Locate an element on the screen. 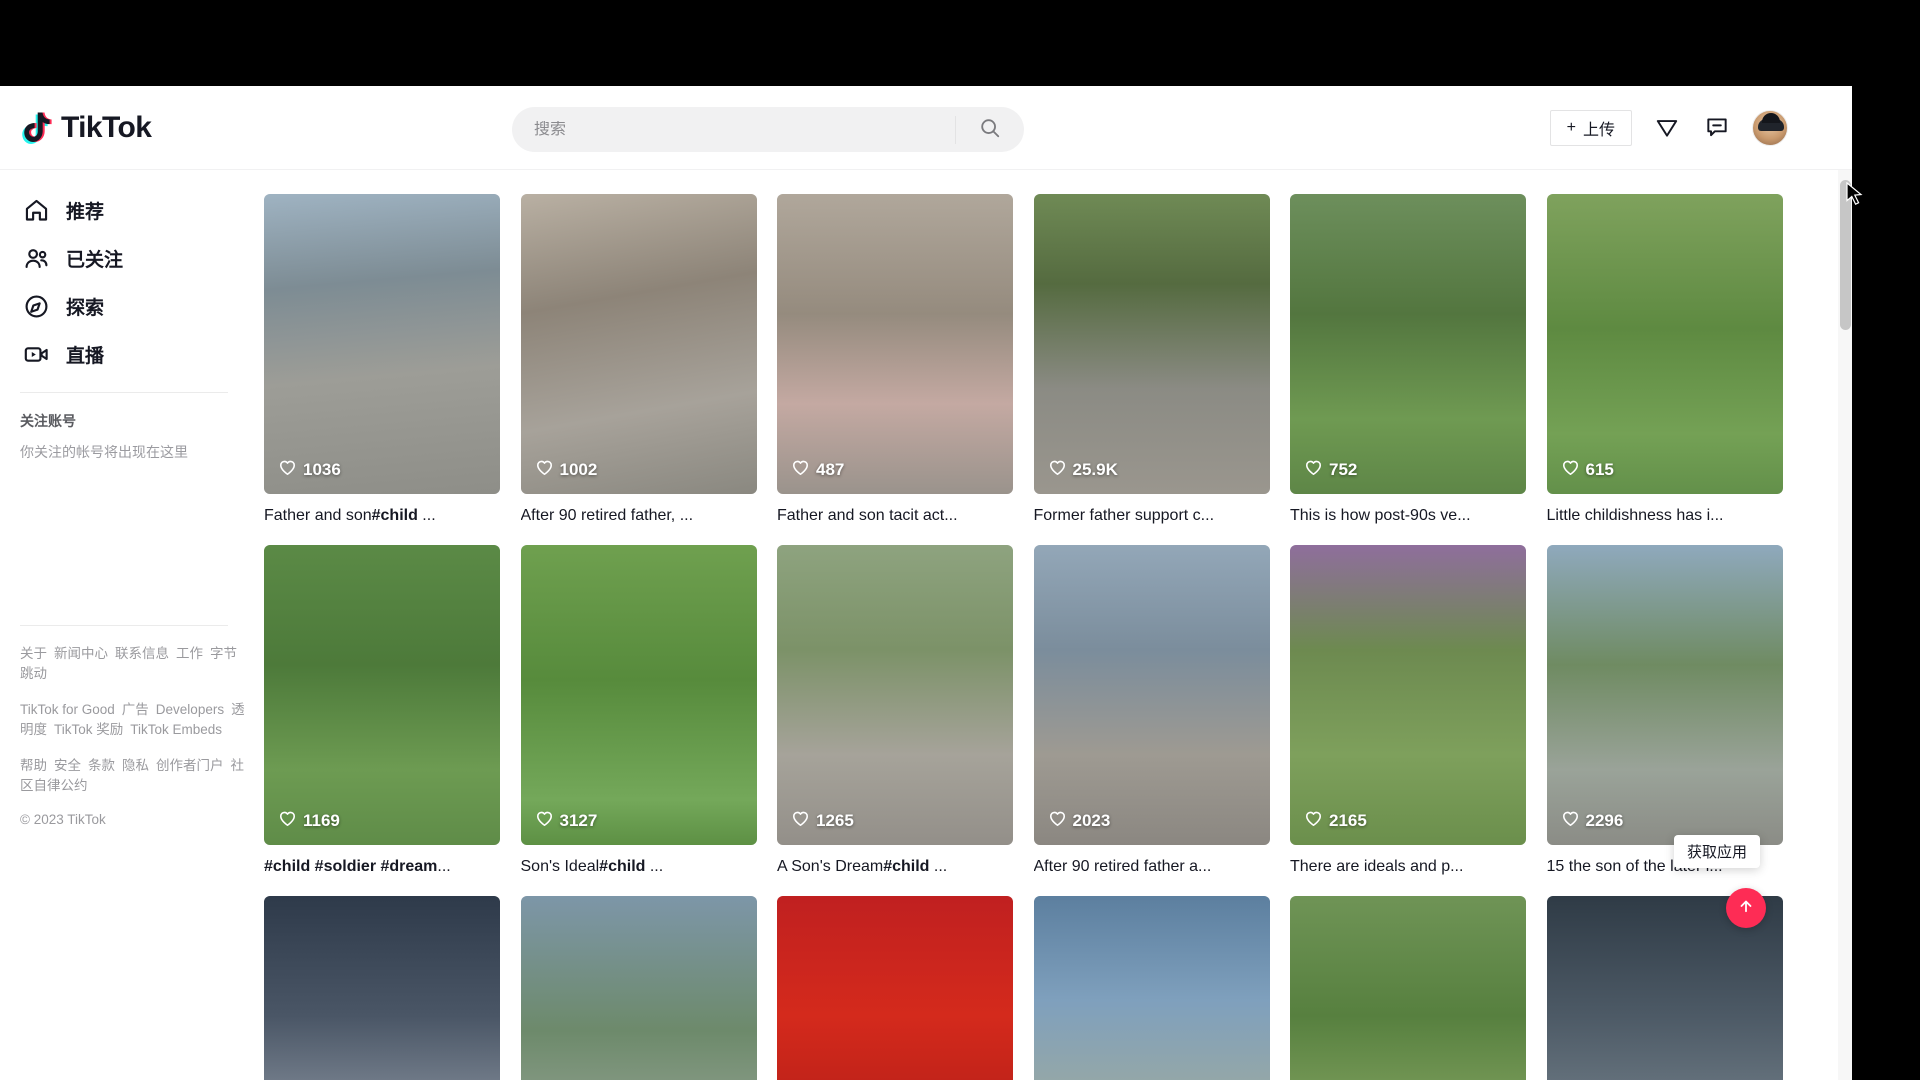  video-thumbnail: 1036 is located at coordinates (382, 344).